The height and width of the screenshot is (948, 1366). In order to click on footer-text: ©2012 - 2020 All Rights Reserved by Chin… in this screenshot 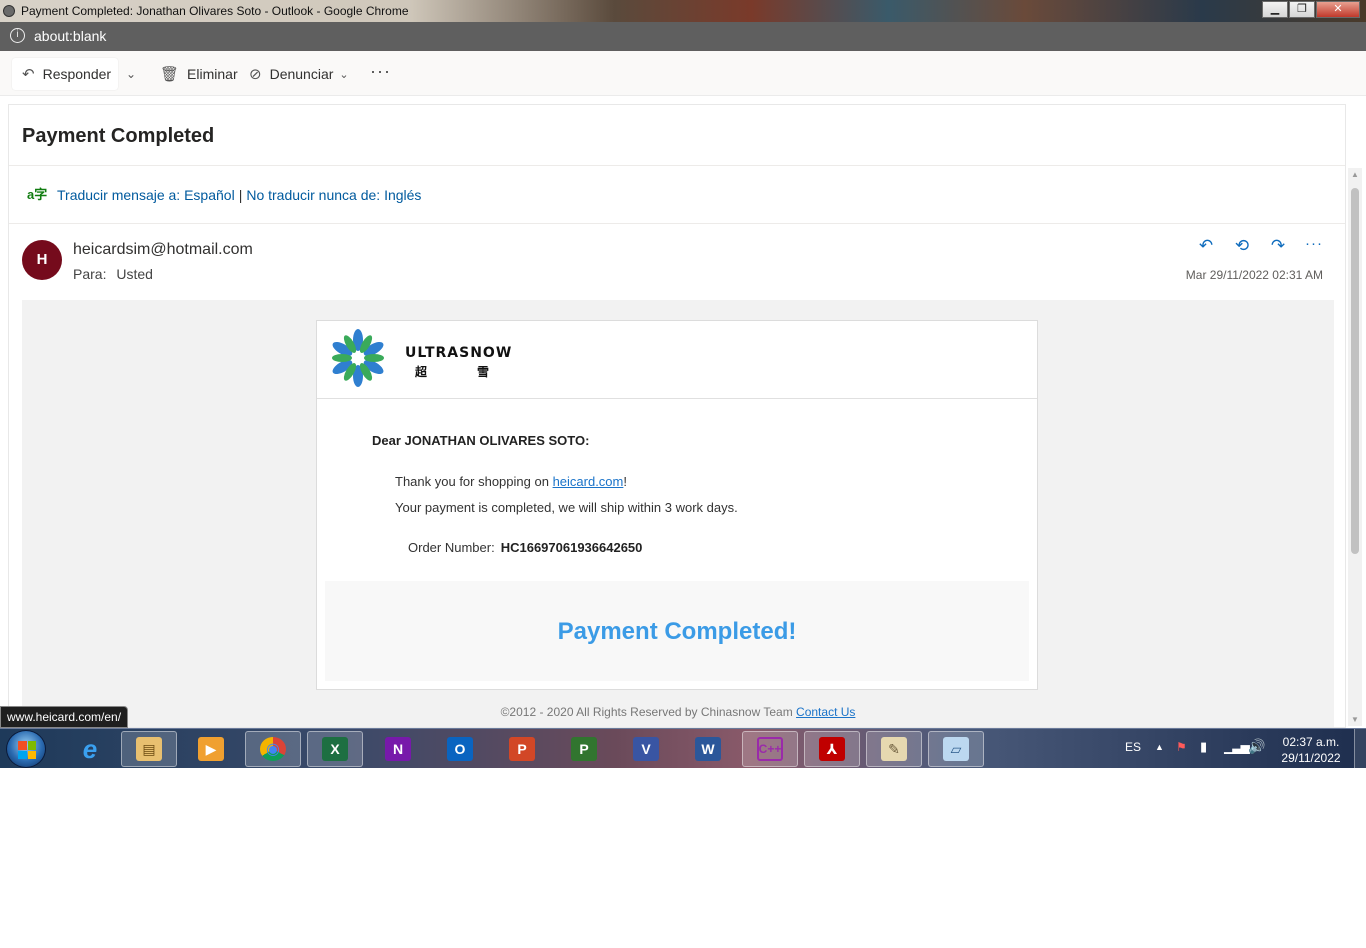, I will do `click(648, 712)`.